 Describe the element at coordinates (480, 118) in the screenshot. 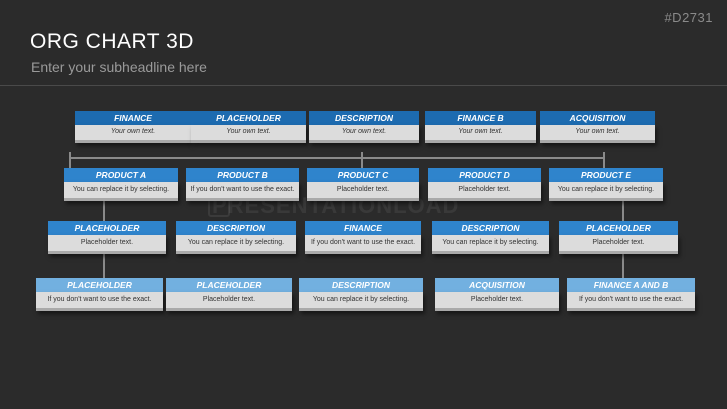

I see `org-box-title: FINANCE B` at that location.